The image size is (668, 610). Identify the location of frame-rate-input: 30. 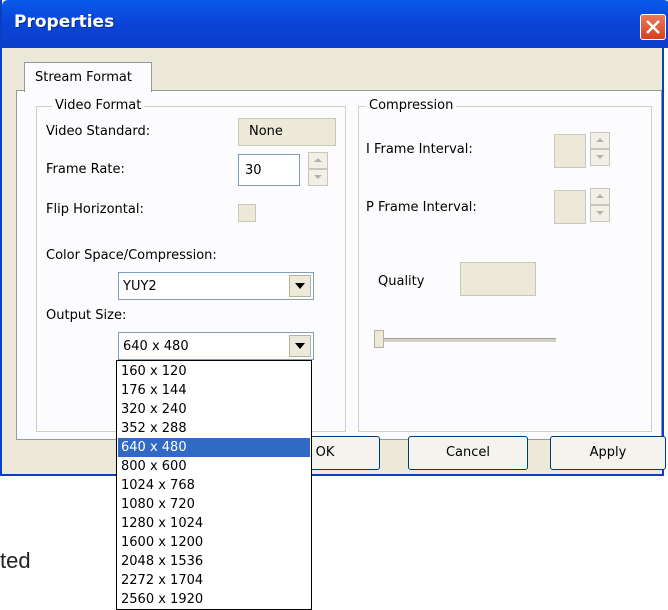
(269, 170).